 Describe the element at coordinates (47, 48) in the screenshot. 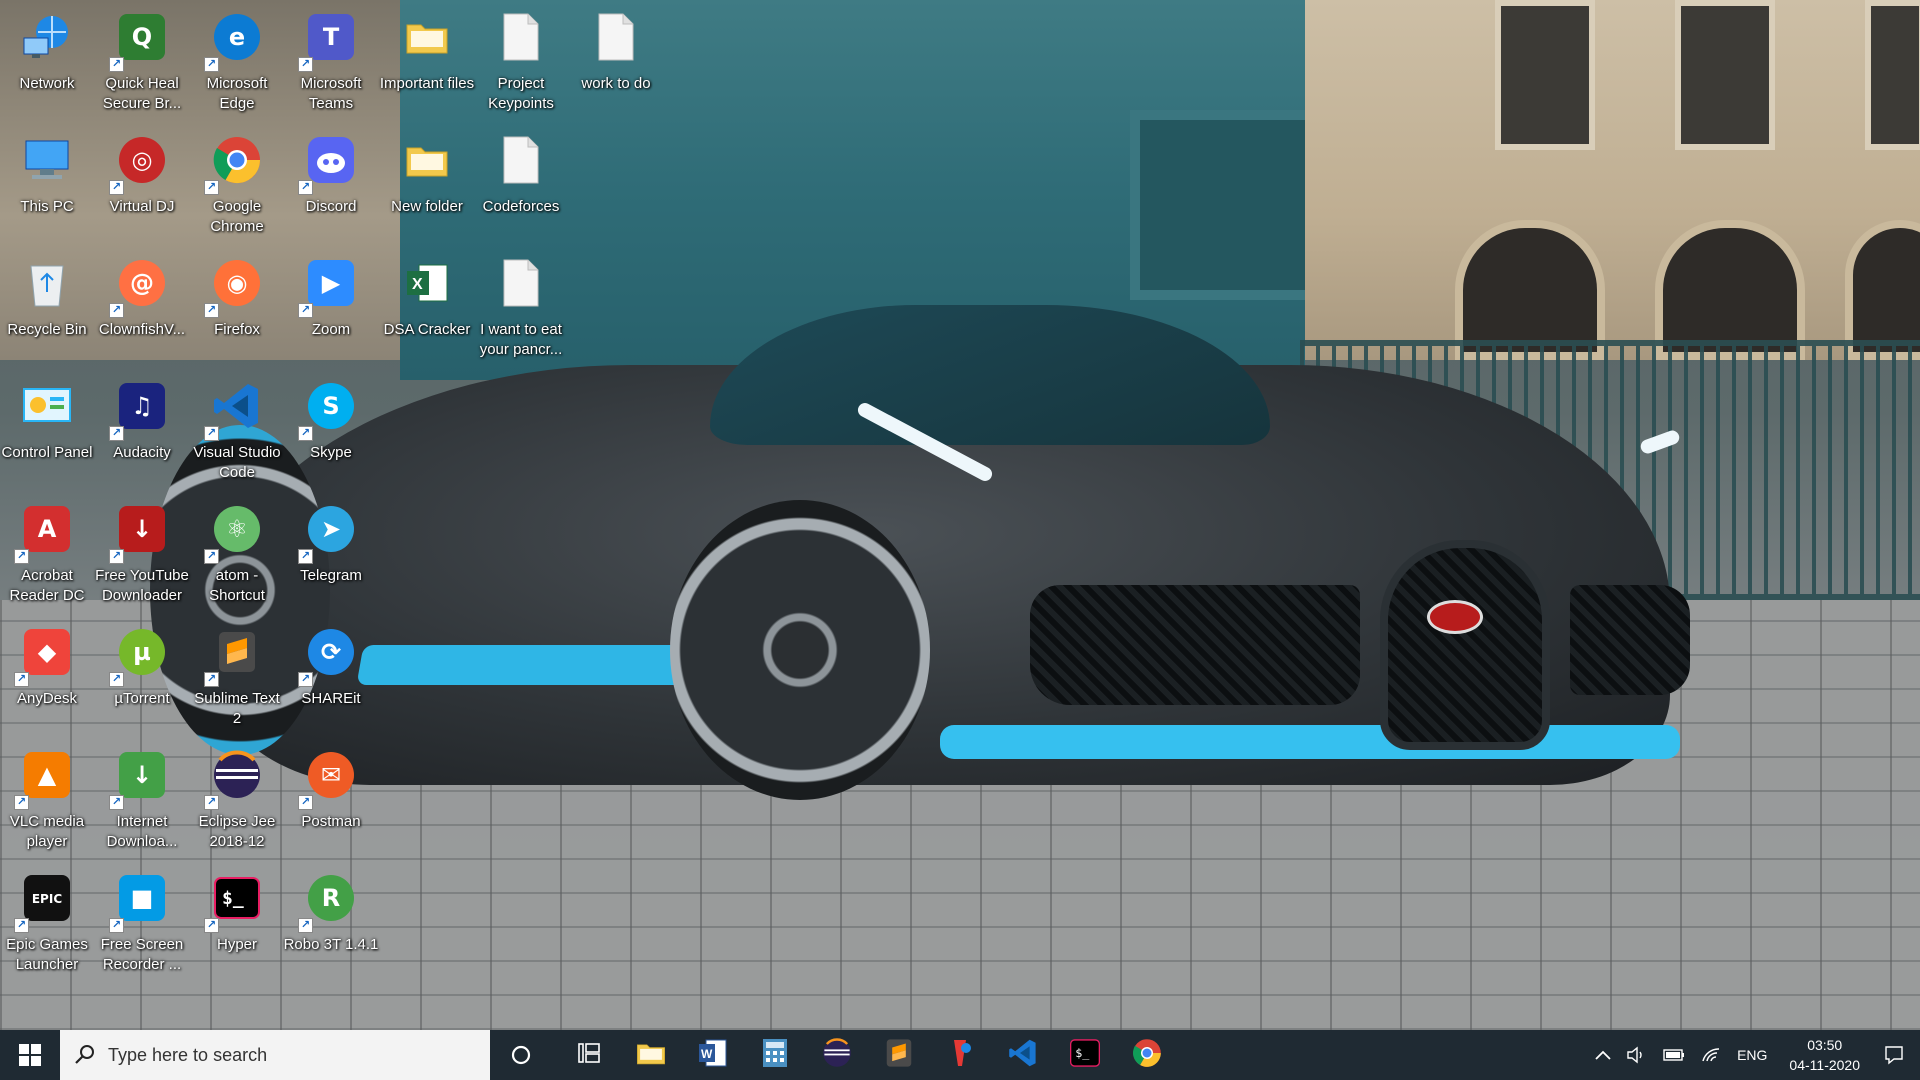

I see `desktop-icon: Network` at that location.